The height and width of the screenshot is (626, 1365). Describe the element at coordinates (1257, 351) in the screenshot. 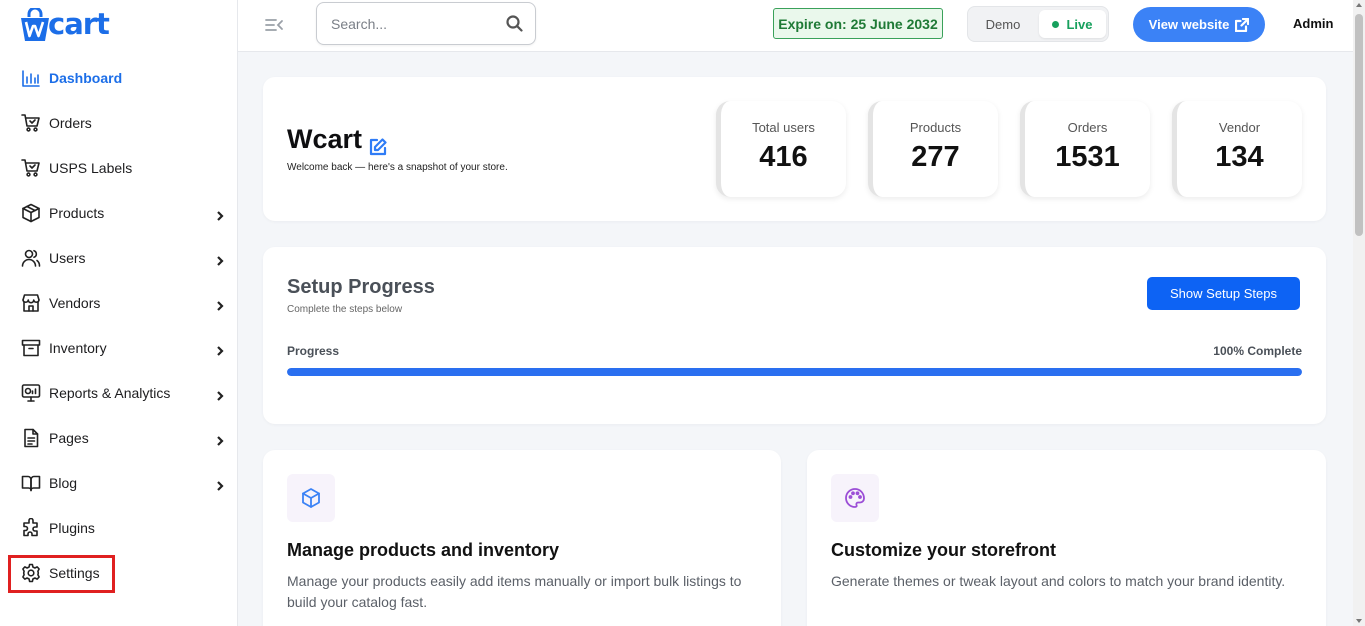

I see `progress-complete-text: 100% Complete` at that location.